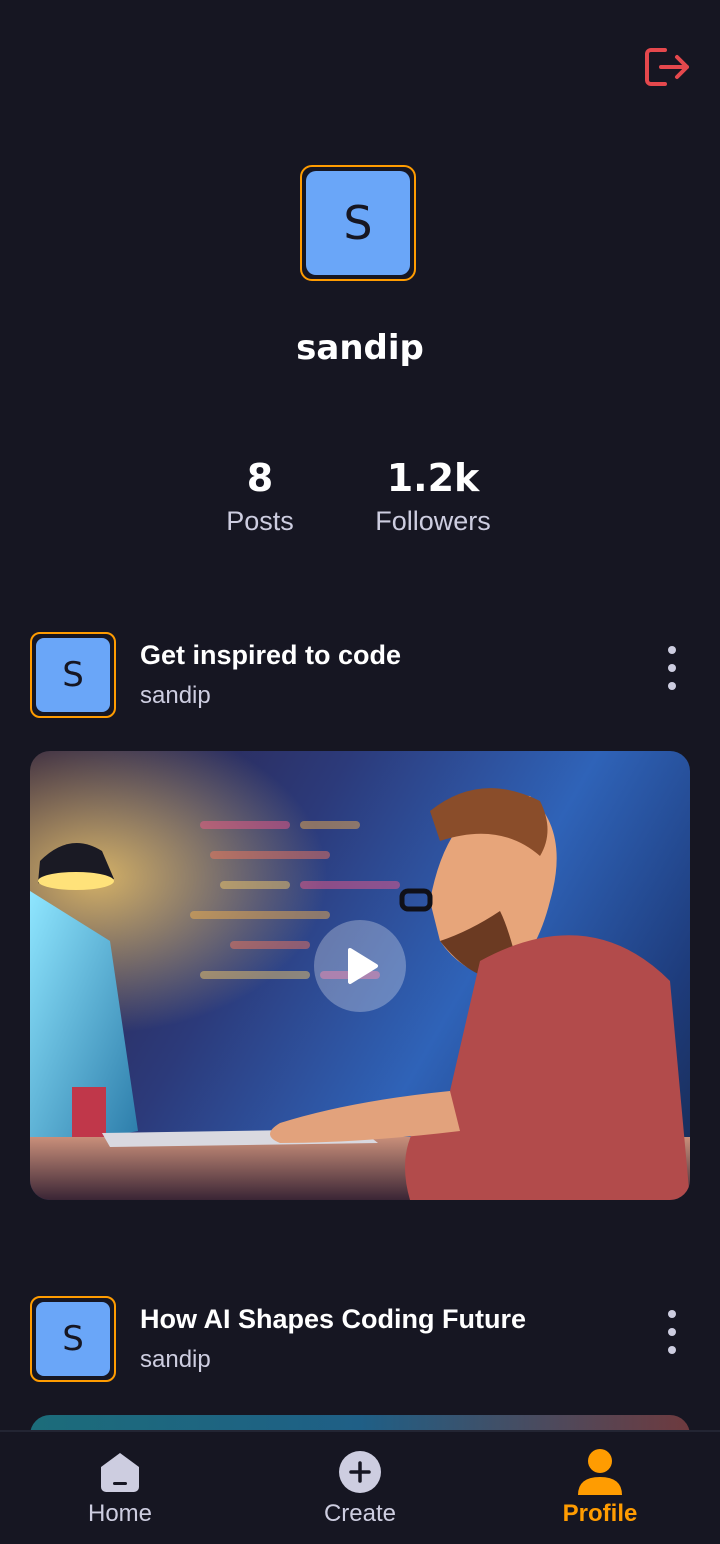 The image size is (720, 1544). I want to click on home-icon, so click(120, 1472).